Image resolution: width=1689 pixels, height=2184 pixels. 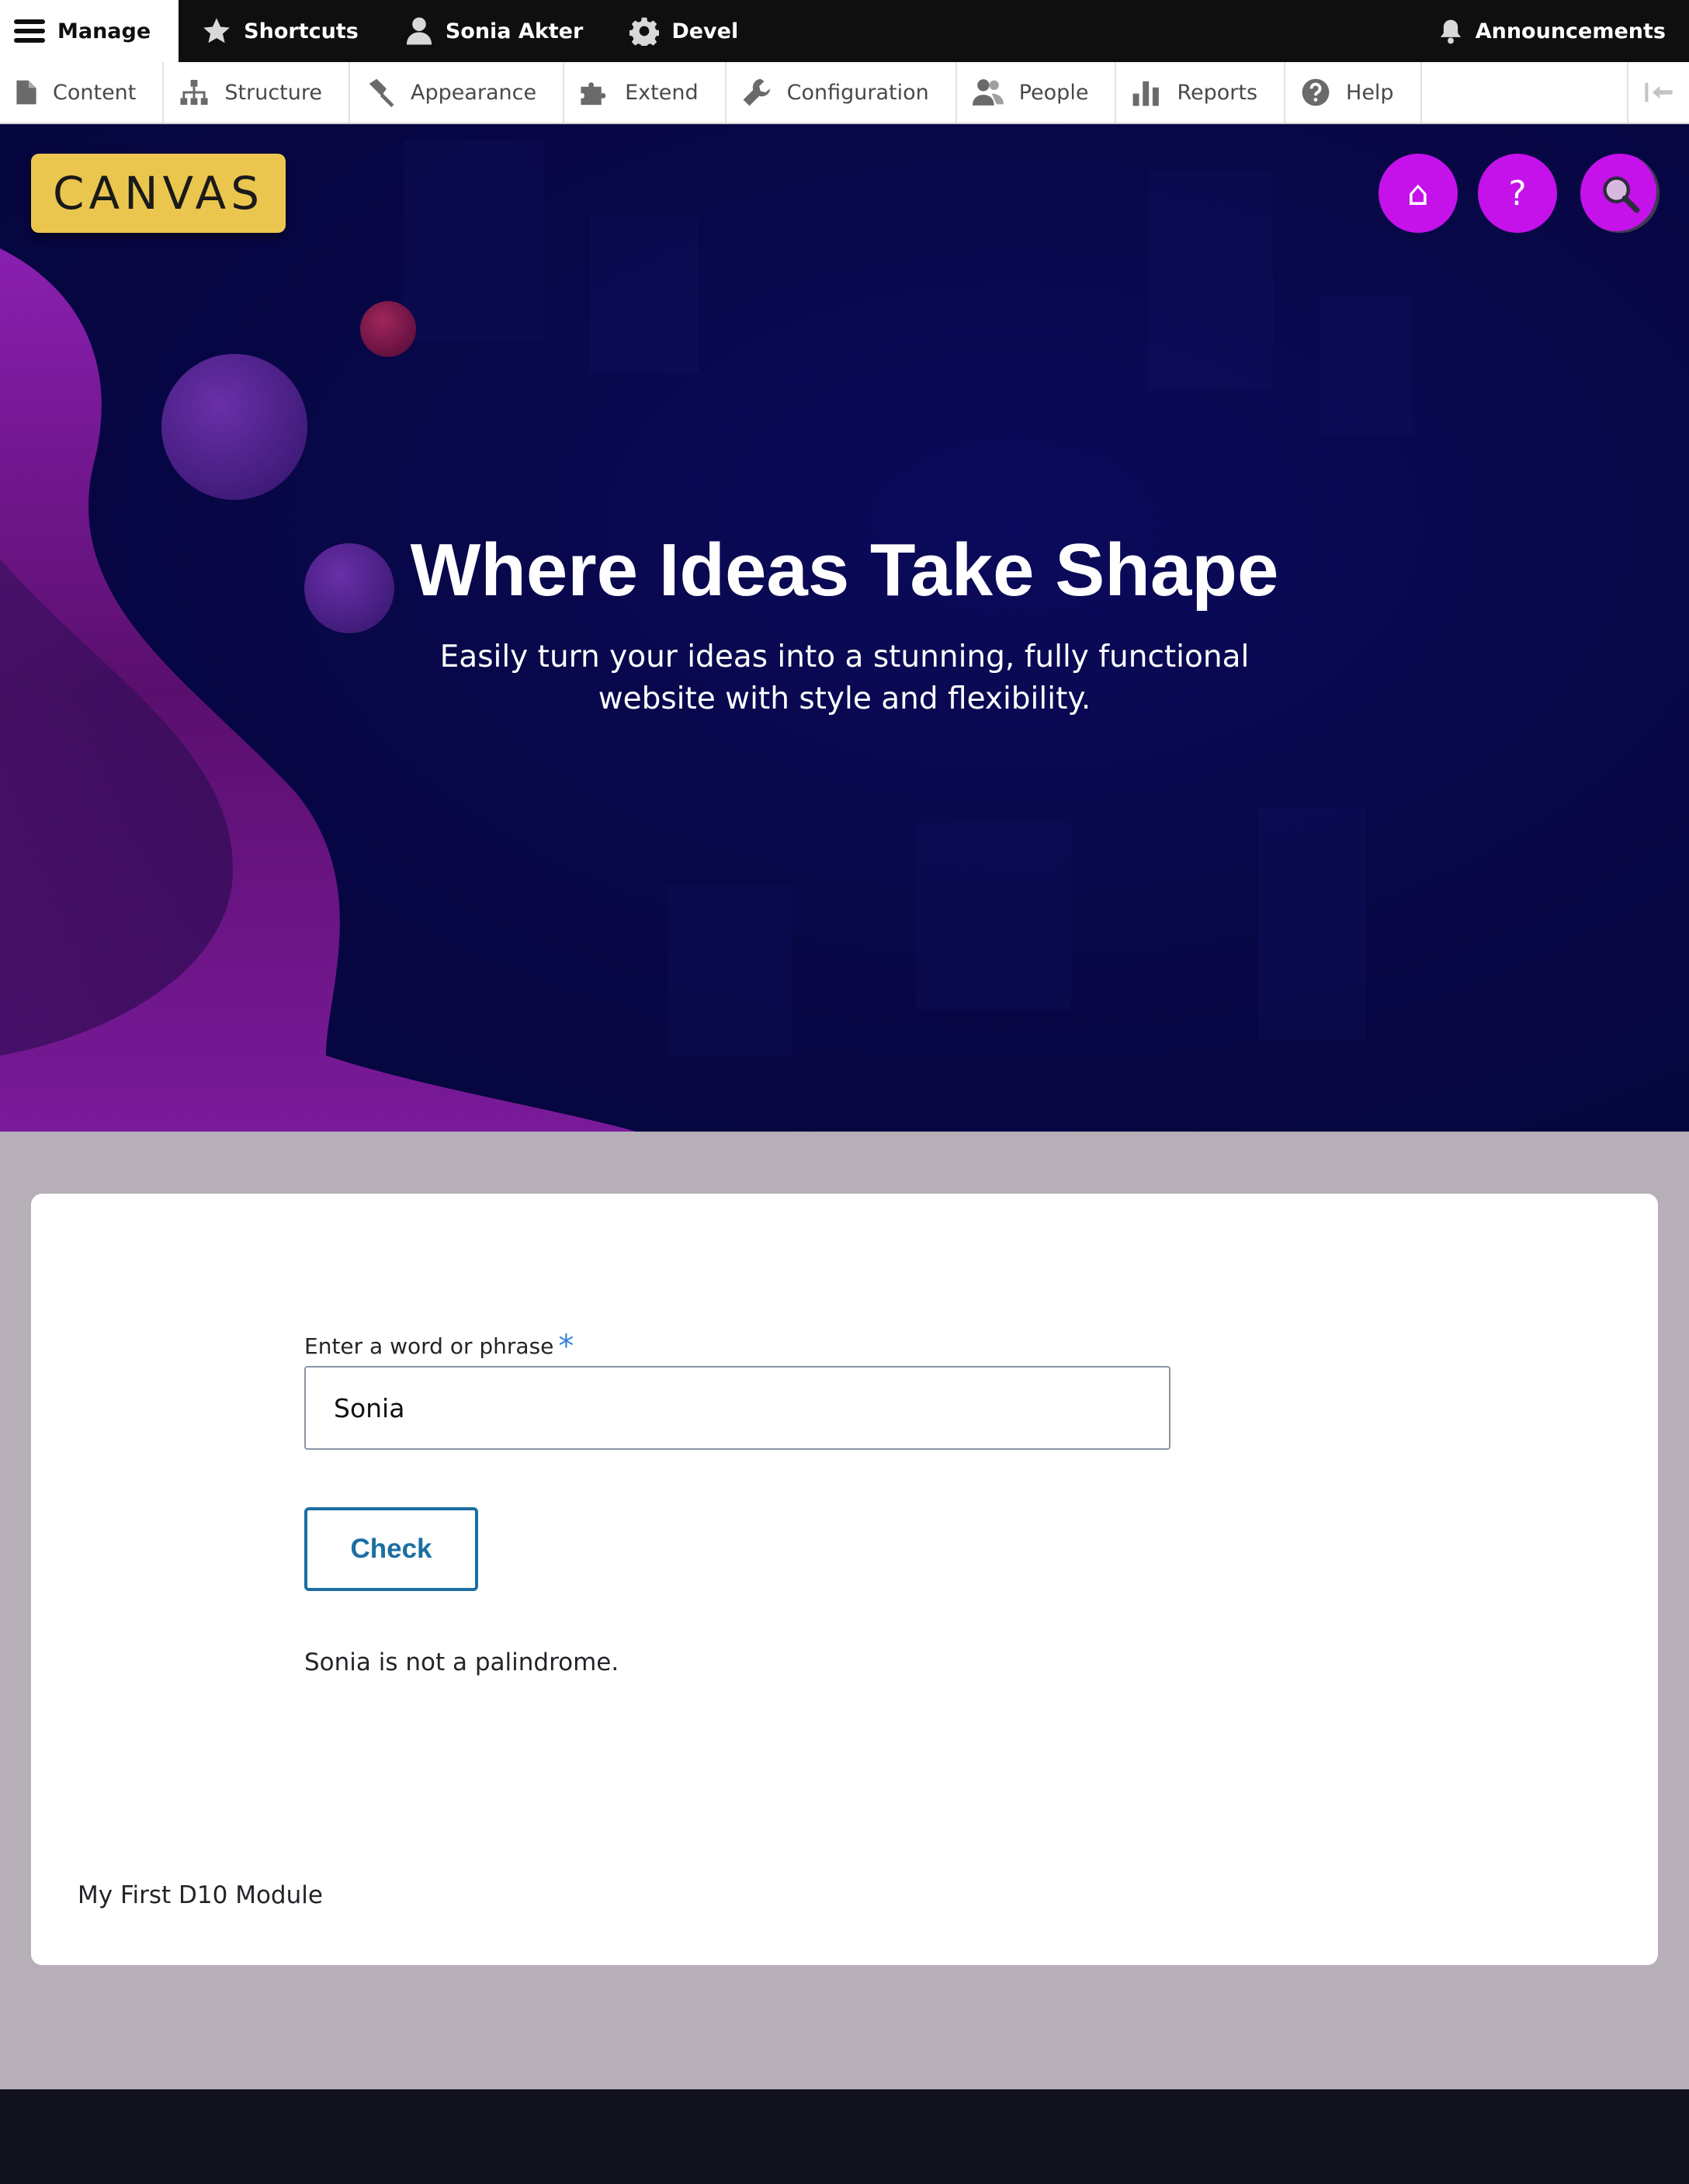 I want to click on bar-chart-icon, so click(x=1146, y=94).